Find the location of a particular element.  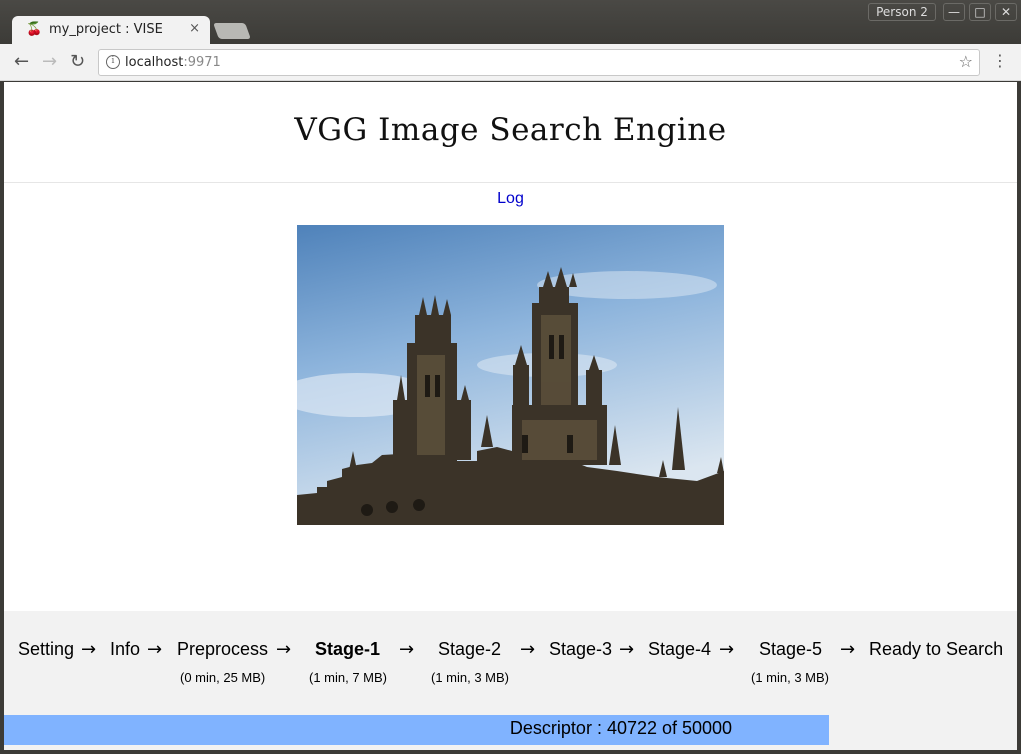

stage-1-current: Stage-1 is located at coordinates (348, 649).